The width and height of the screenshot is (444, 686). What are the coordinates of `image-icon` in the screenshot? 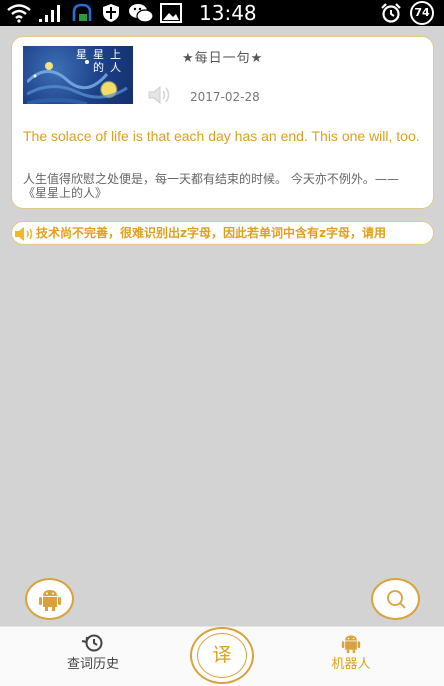 It's located at (171, 13).